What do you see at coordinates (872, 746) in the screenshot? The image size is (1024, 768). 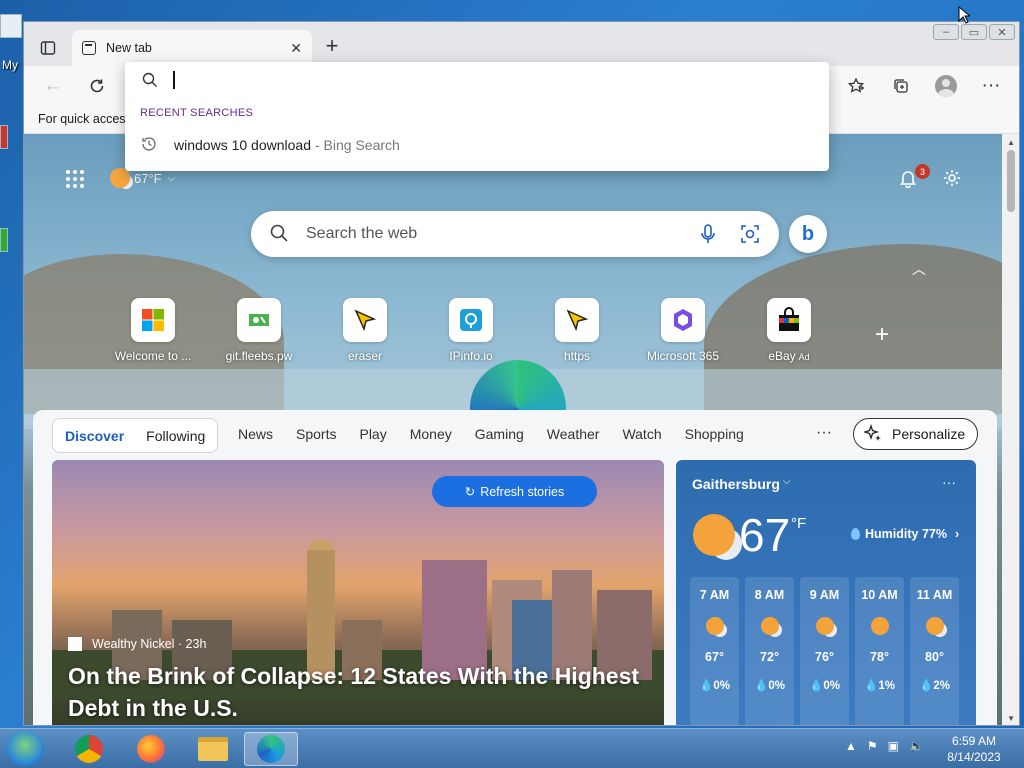 I see `action-center-flag-icon: ⚑` at bounding box center [872, 746].